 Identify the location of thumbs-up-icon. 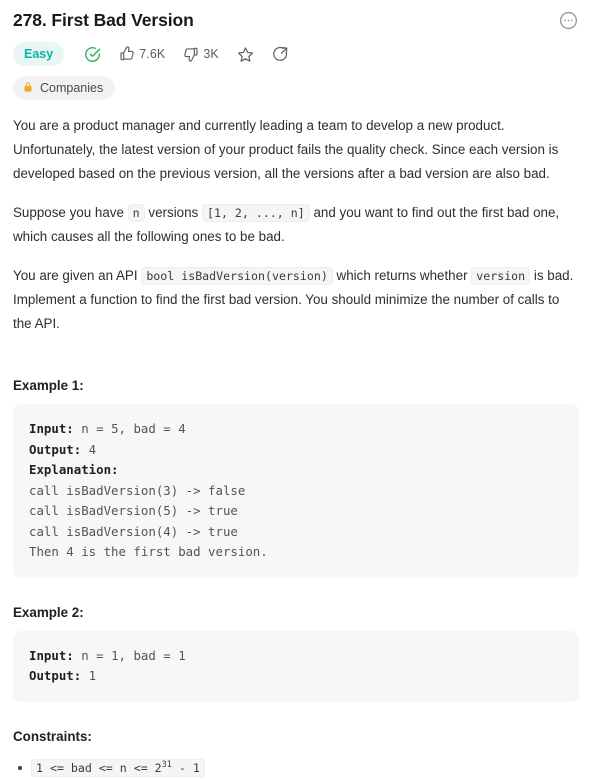
(127, 54).